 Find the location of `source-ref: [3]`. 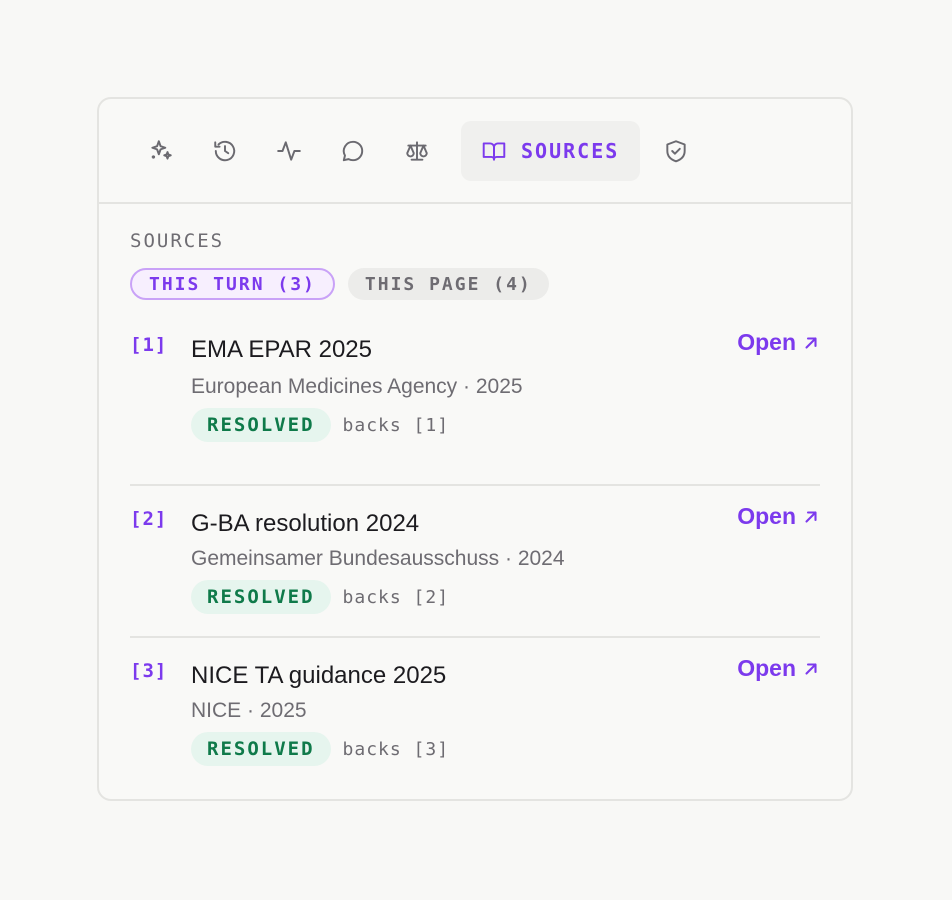

source-ref: [3] is located at coordinates (149, 671).